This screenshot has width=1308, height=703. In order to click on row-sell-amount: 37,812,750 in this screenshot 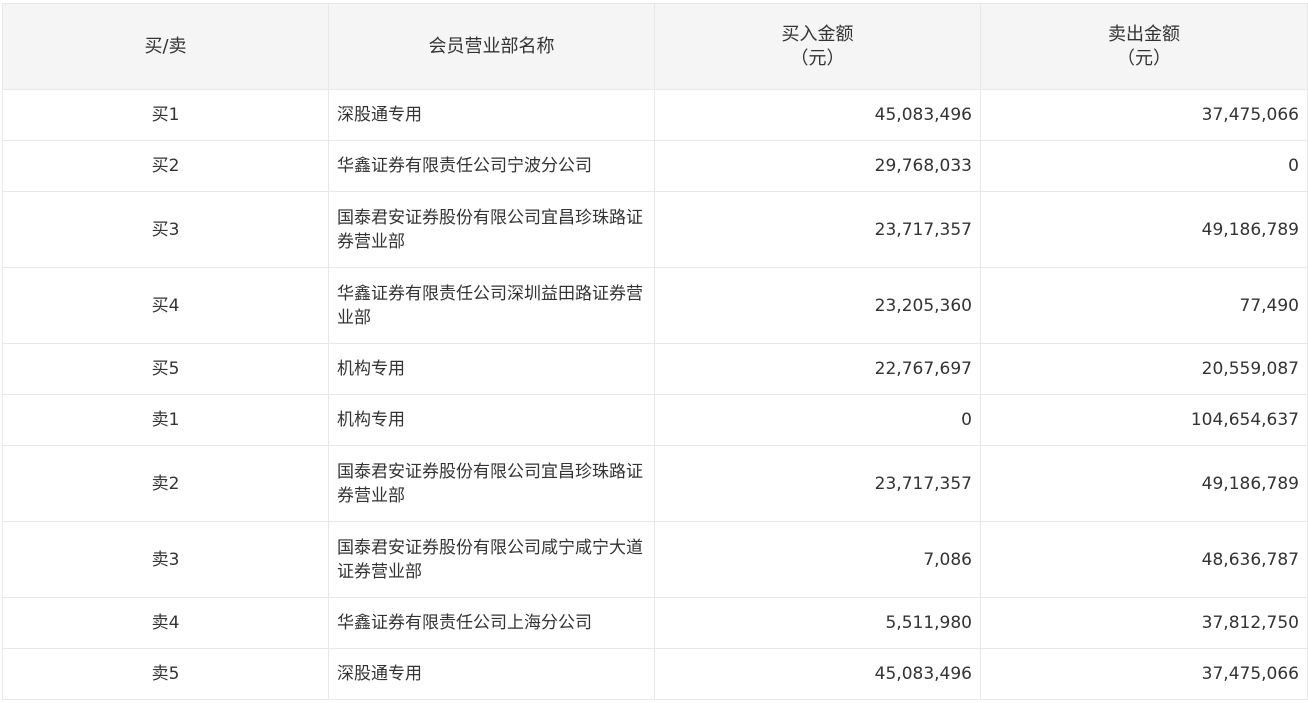, I will do `click(1144, 623)`.